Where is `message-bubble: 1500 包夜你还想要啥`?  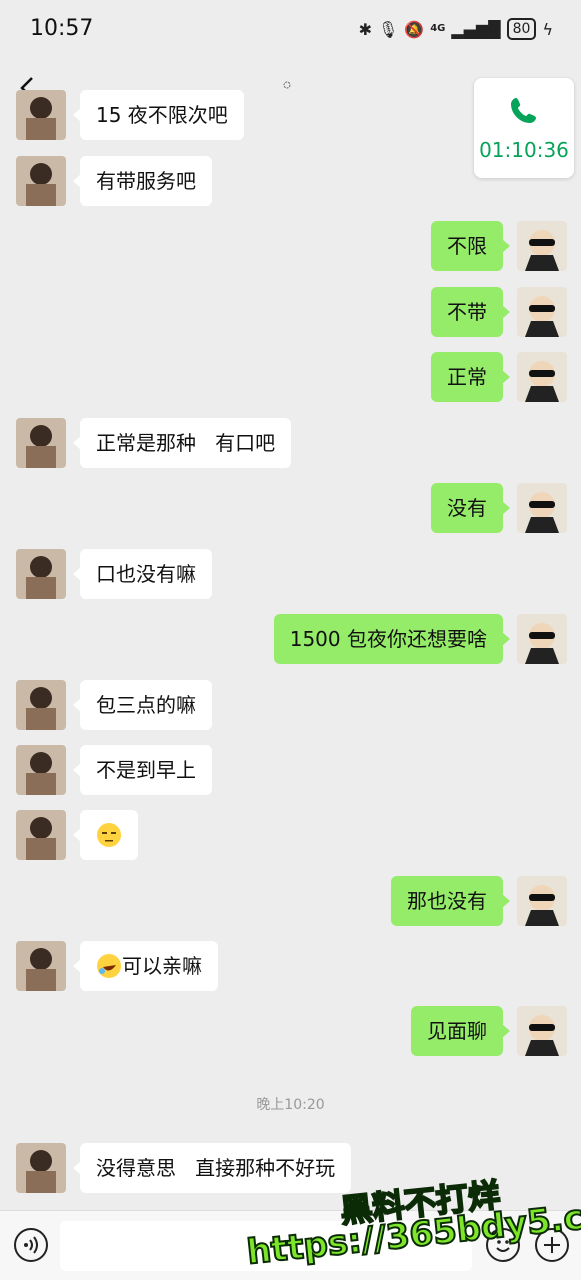 message-bubble: 1500 包夜你还想要啥 is located at coordinates (392, 639).